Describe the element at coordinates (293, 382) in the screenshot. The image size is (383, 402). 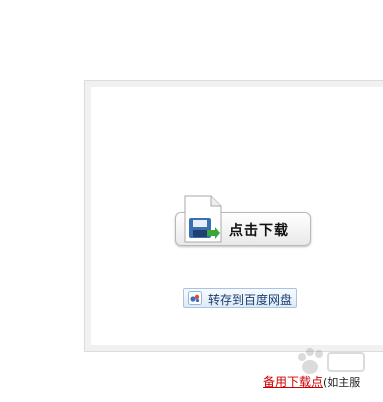
I see `alt-download-link: 备用下载点` at that location.